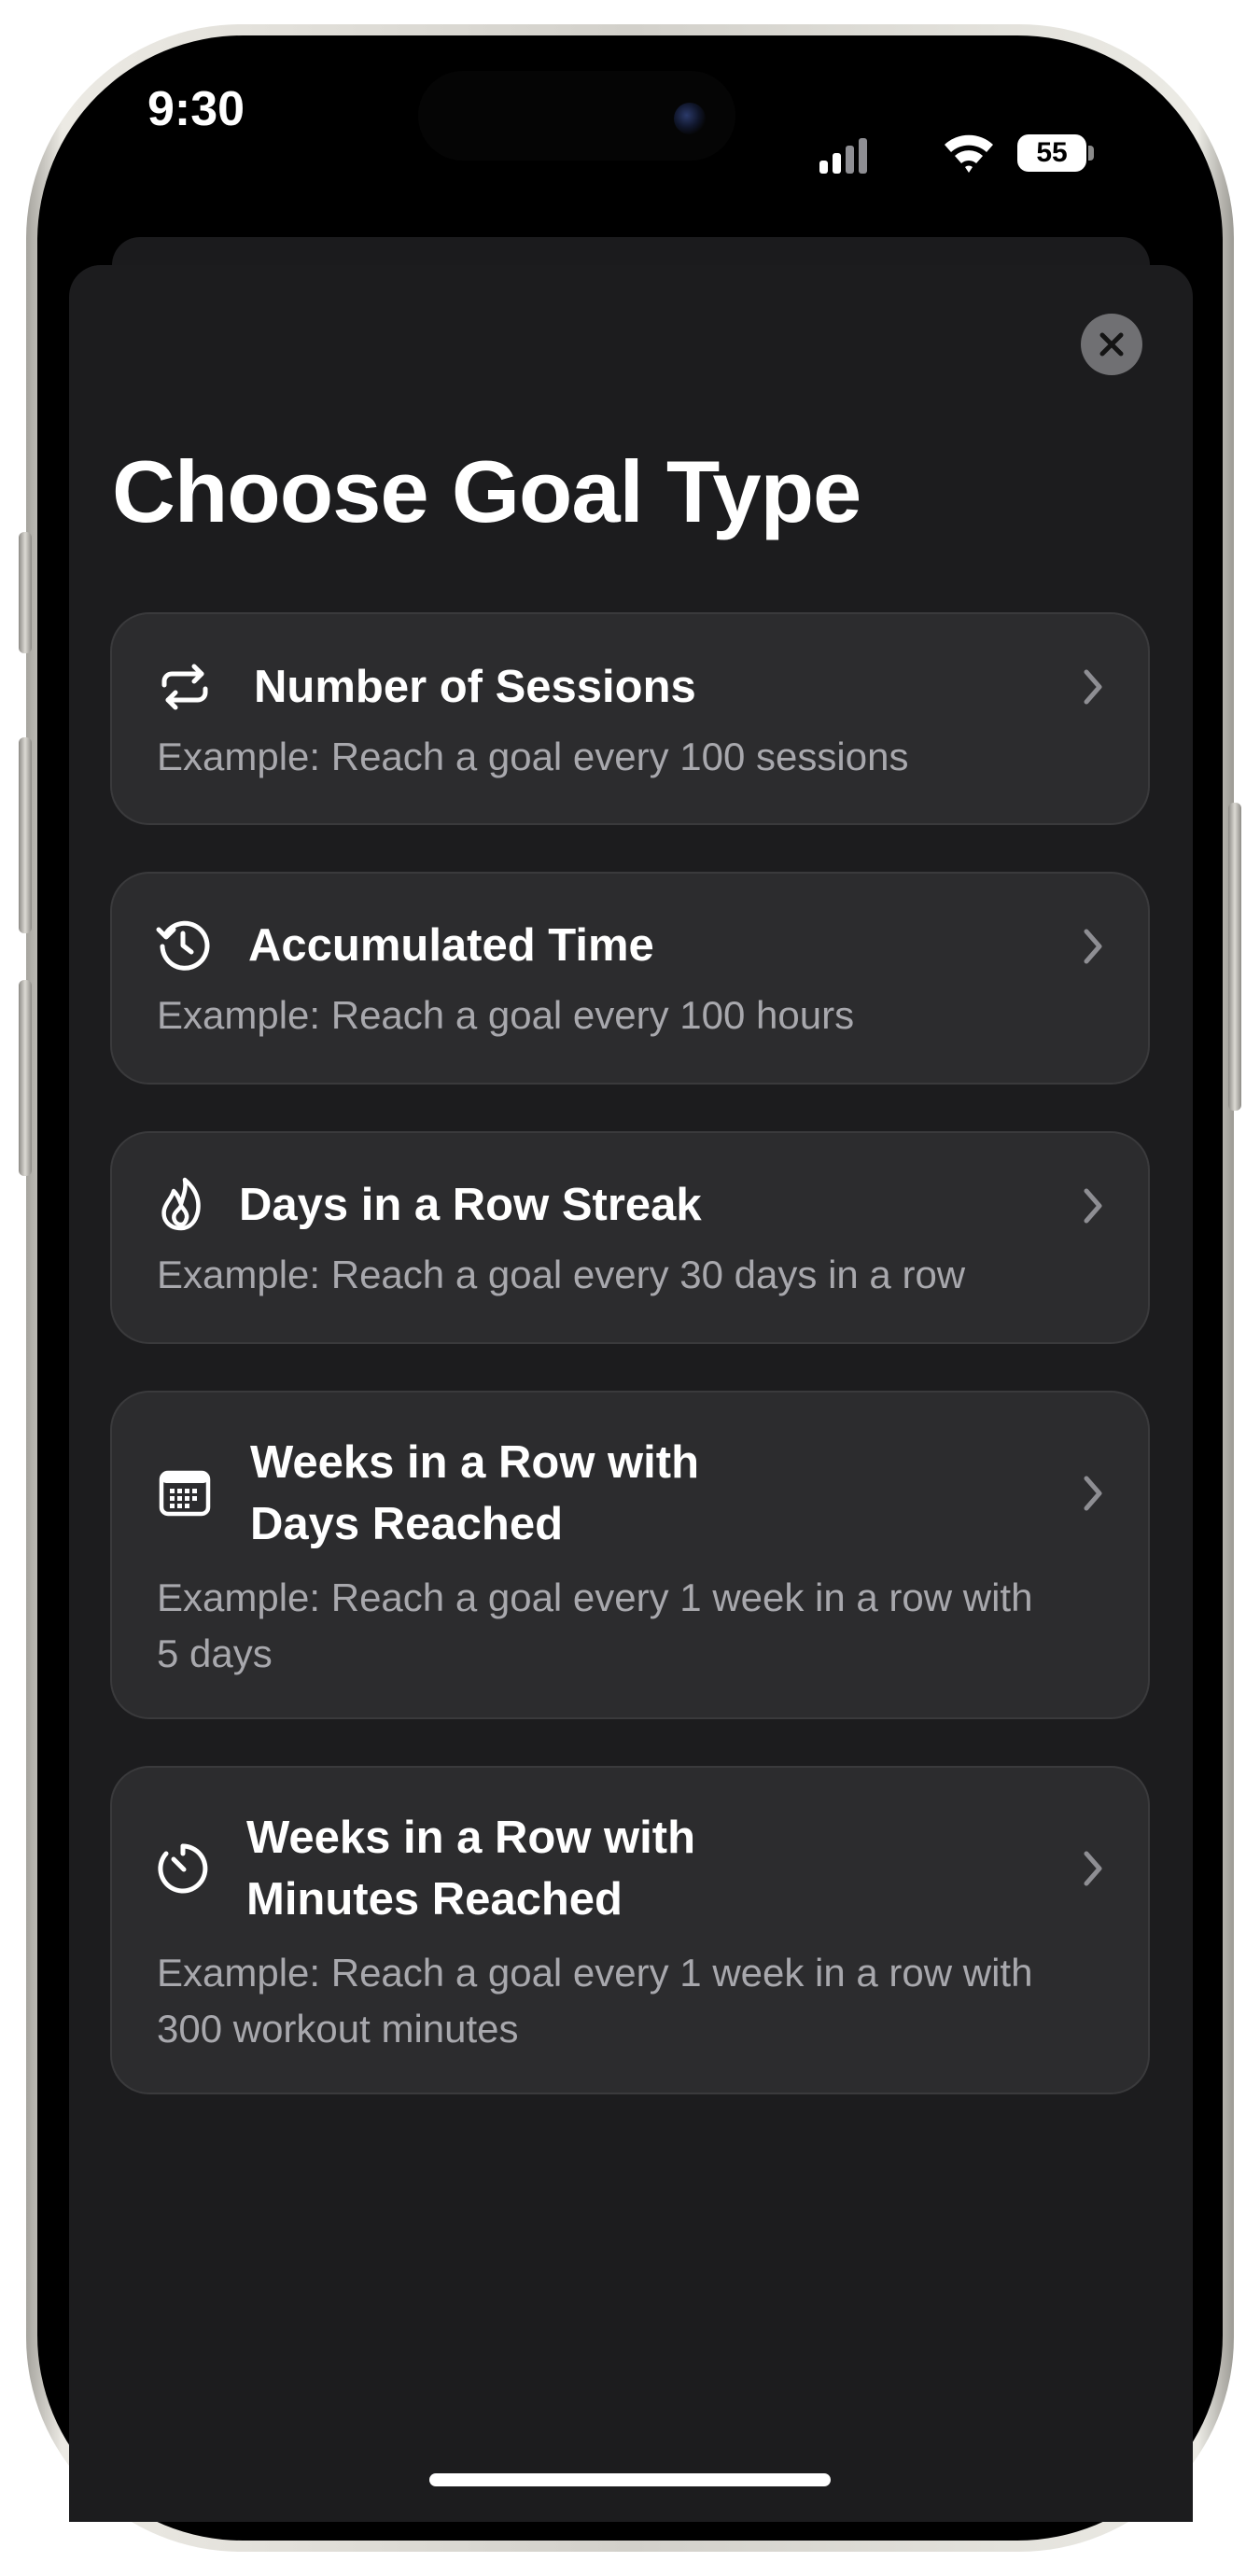  I want to click on camera-icon, so click(690, 118).